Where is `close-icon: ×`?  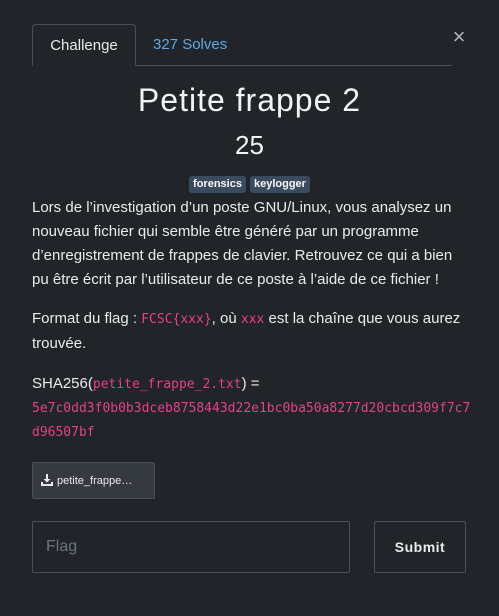 close-icon: × is located at coordinates (459, 37).